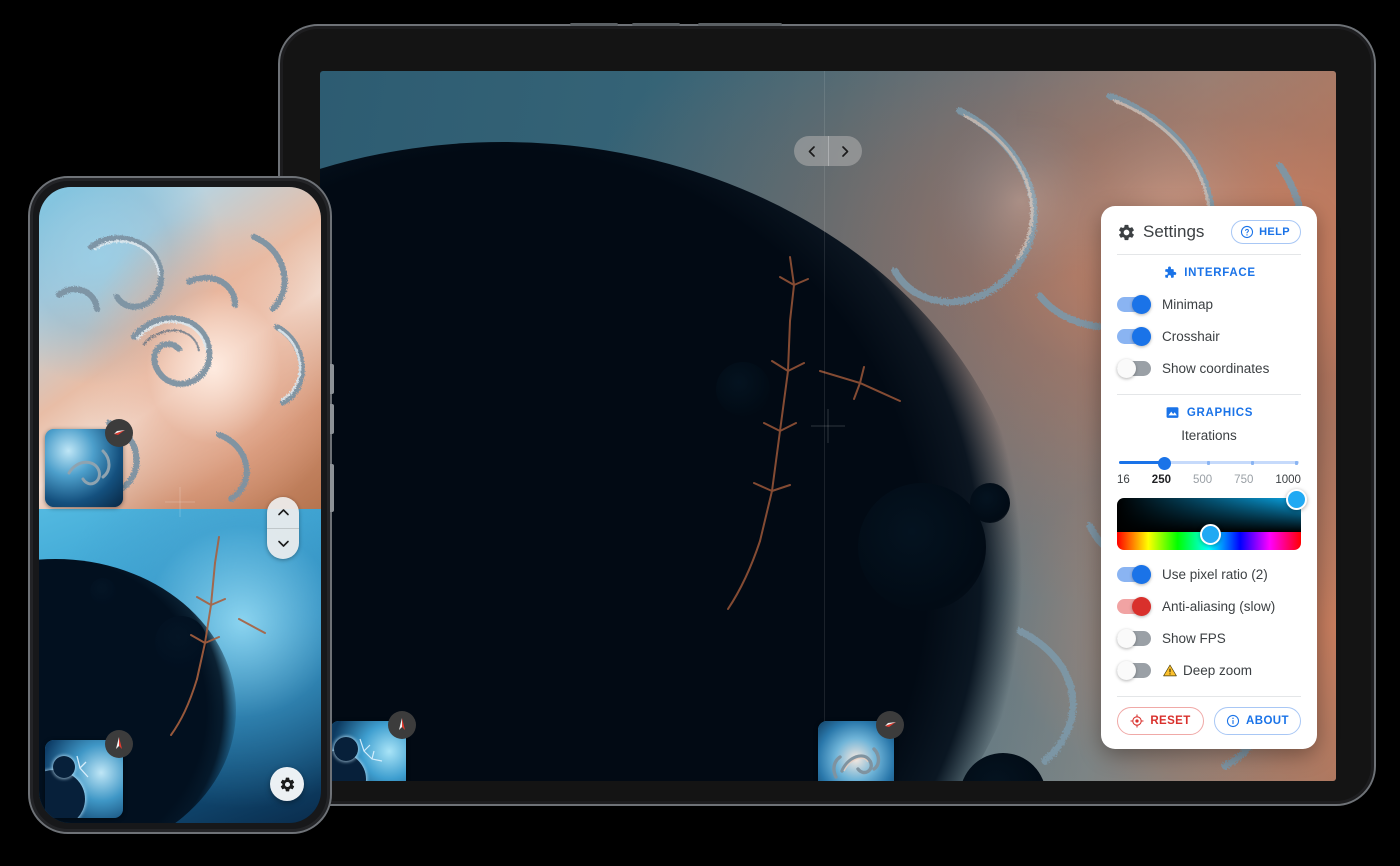  What do you see at coordinates (1209, 696) in the screenshot?
I see `actions-divider` at bounding box center [1209, 696].